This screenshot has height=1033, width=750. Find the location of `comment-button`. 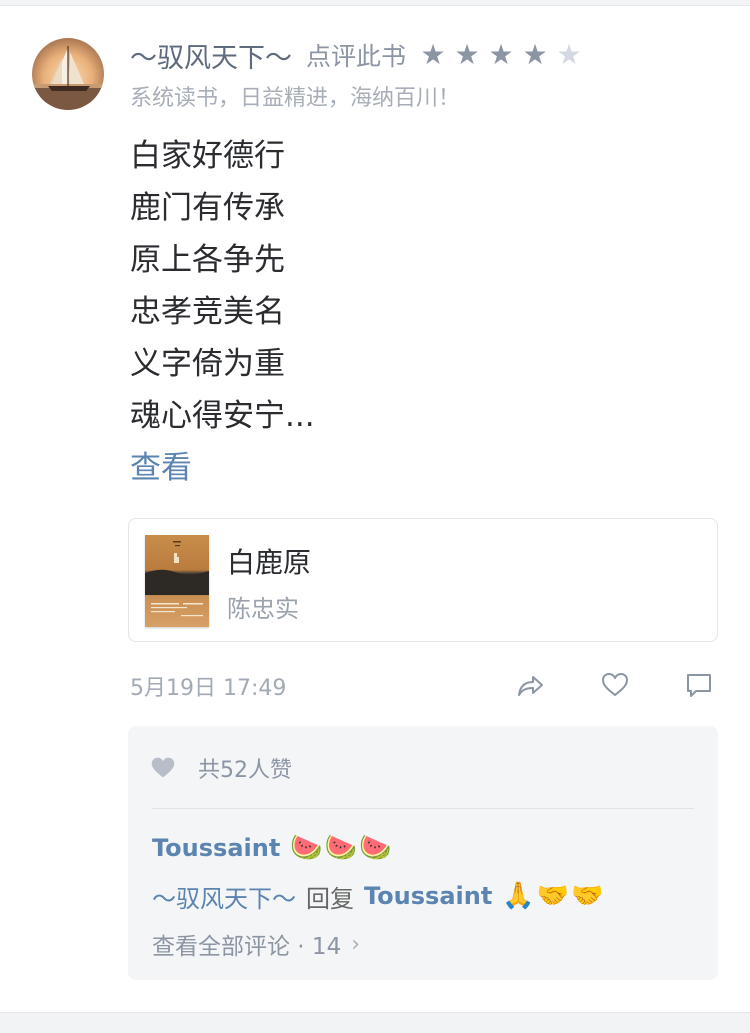

comment-button is located at coordinates (699, 685).